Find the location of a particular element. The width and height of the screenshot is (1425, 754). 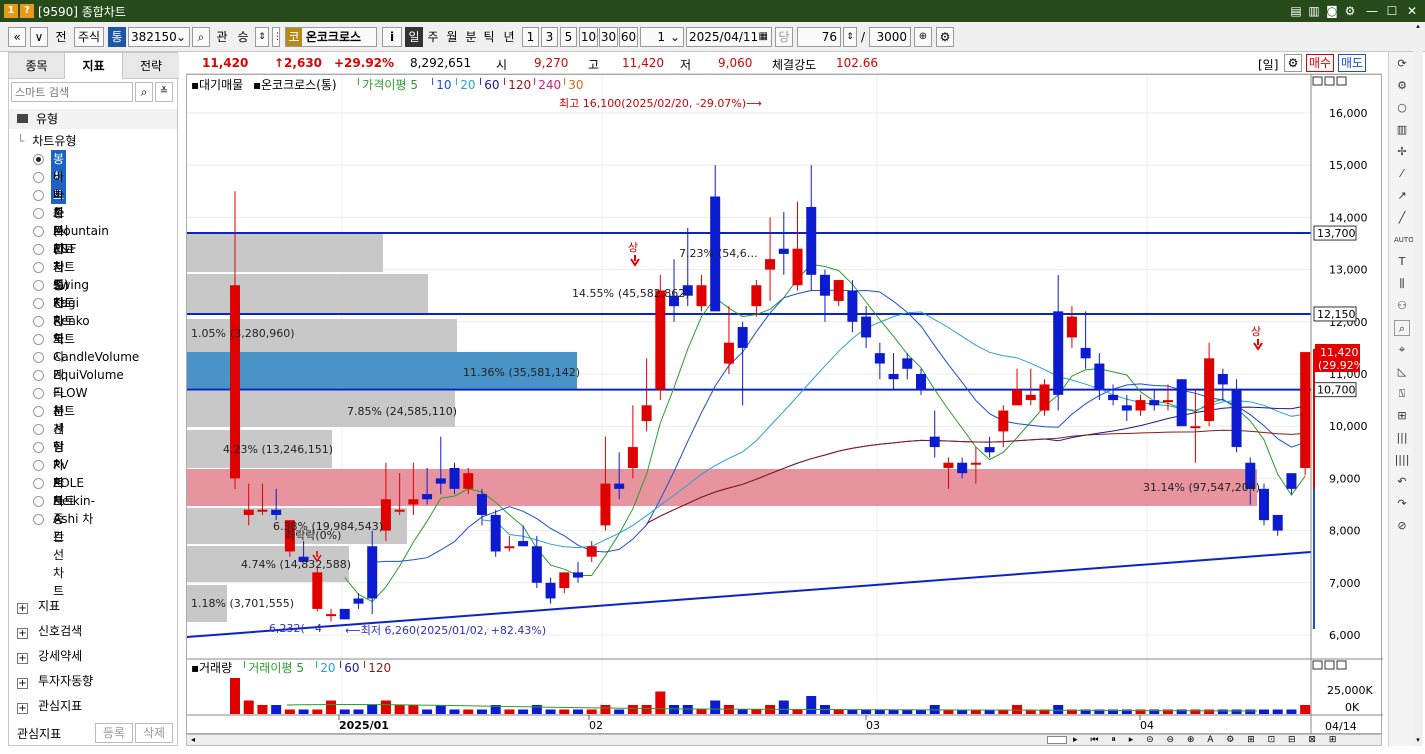

pane-close-icon is located at coordinates (1341, 81).